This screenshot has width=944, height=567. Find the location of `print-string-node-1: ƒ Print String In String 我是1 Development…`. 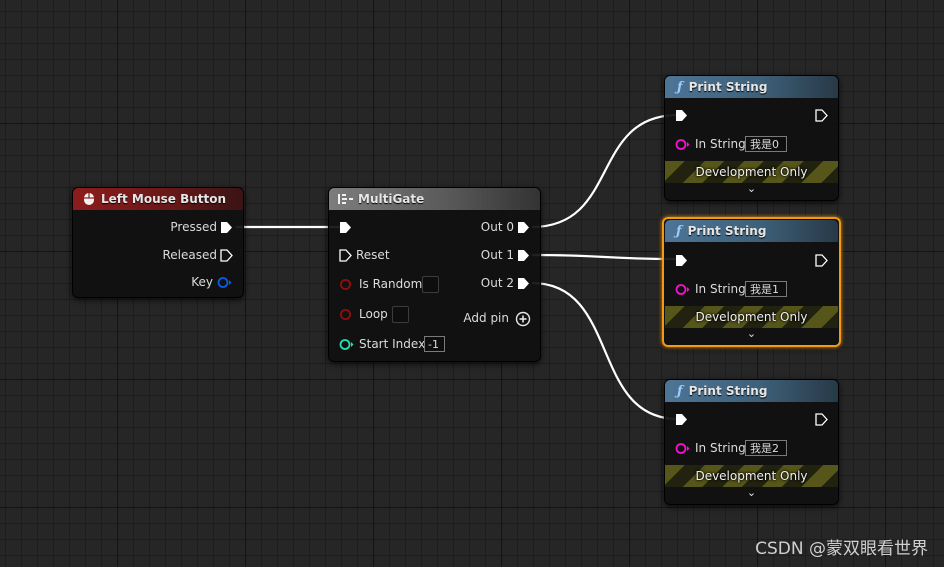

print-string-node-1: ƒ Print String In String 我是1 Development… is located at coordinates (751, 282).